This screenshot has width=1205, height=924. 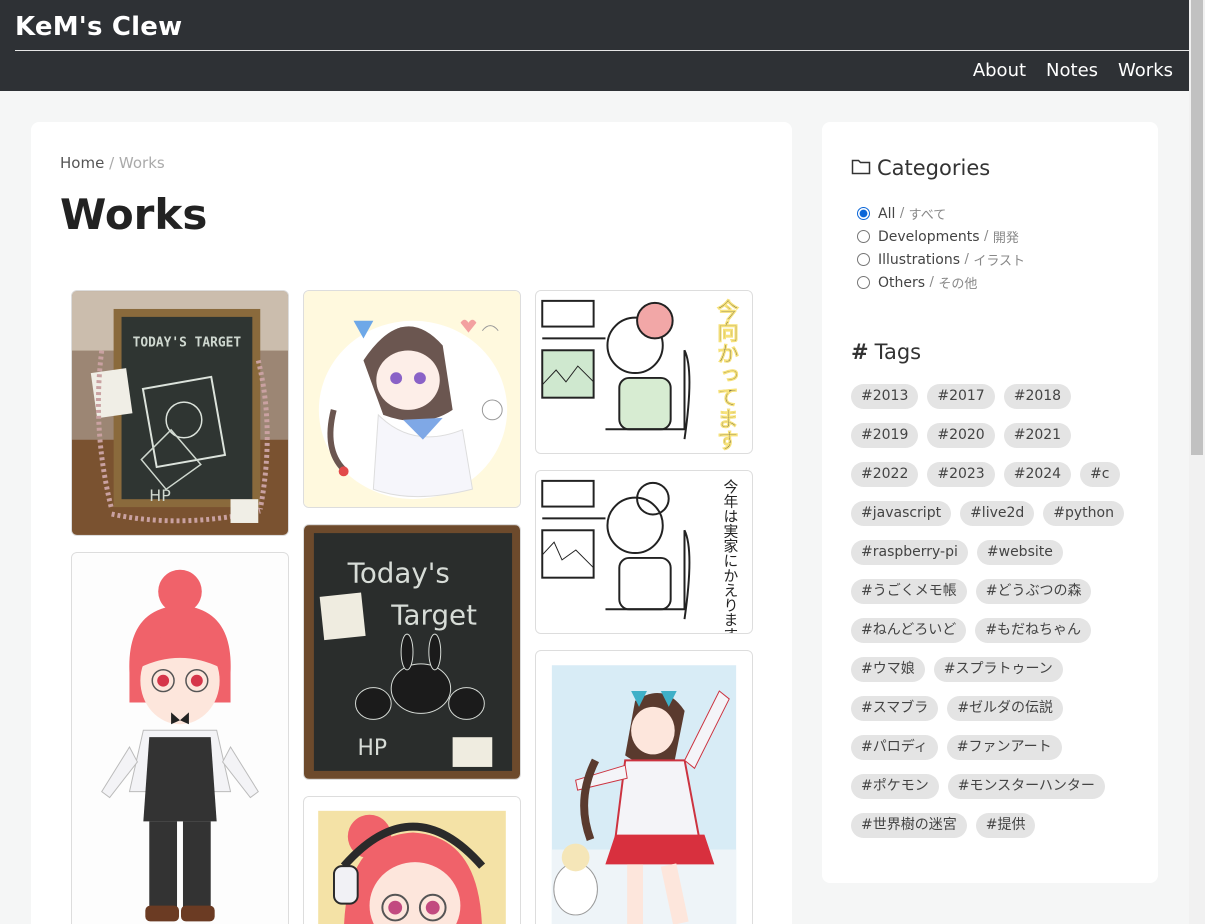 What do you see at coordinates (134, 214) in the screenshot?
I see `page-title: Works` at bounding box center [134, 214].